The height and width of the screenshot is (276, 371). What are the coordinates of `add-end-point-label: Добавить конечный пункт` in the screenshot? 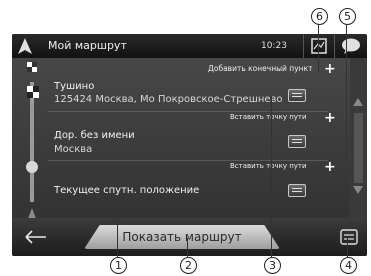 It's located at (260, 68).